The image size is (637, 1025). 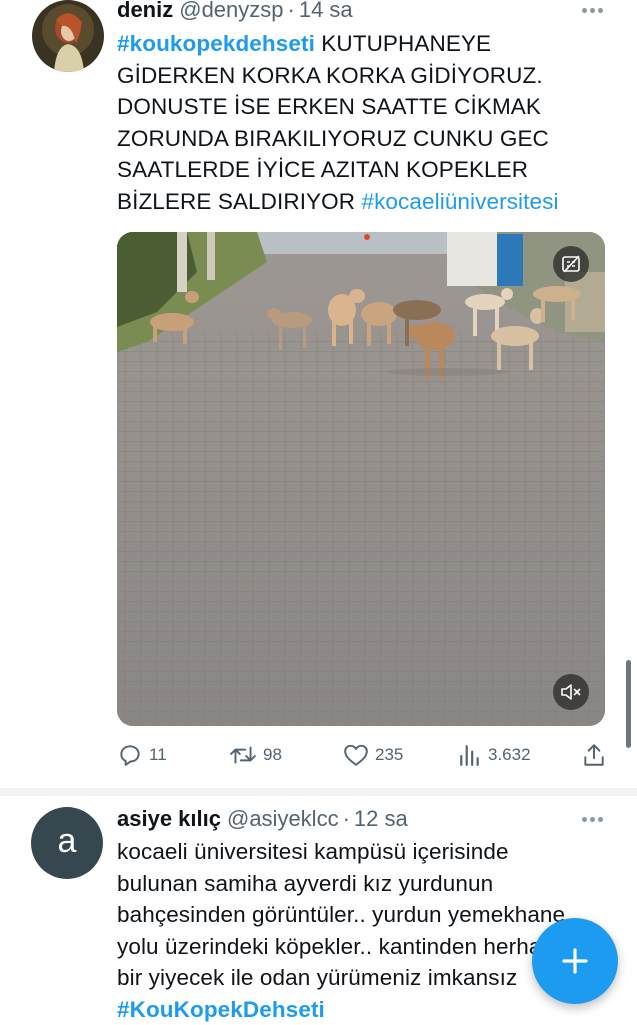 I want to click on like-button: 235, so click(x=400, y=755).